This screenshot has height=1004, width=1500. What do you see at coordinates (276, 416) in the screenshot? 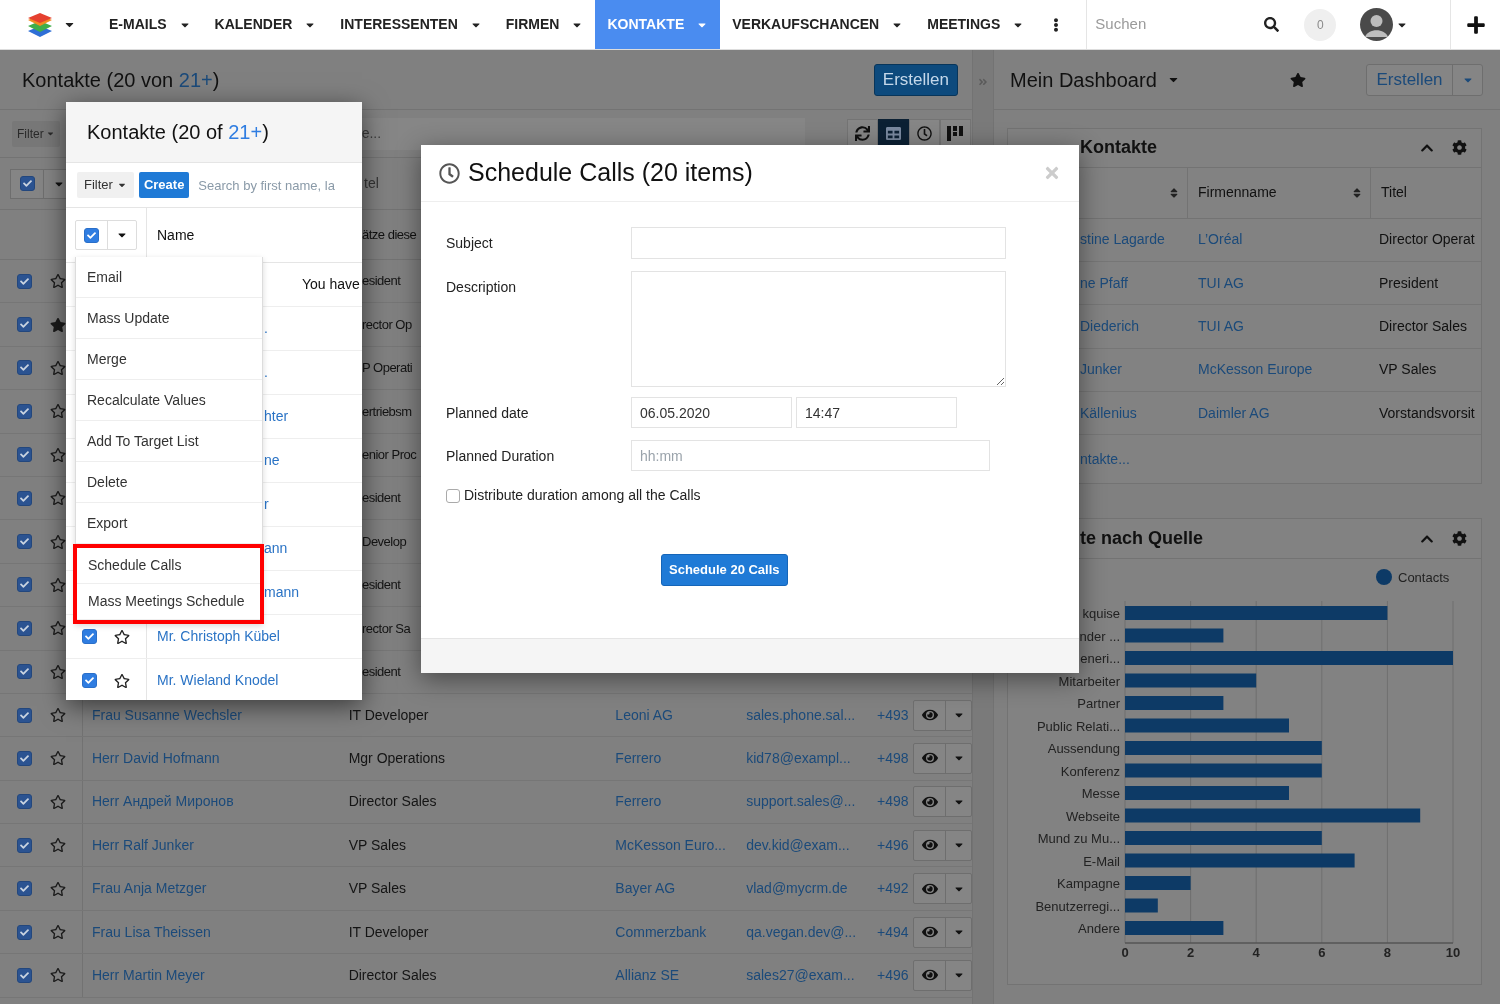
I see `text-fragment: hter` at bounding box center [276, 416].